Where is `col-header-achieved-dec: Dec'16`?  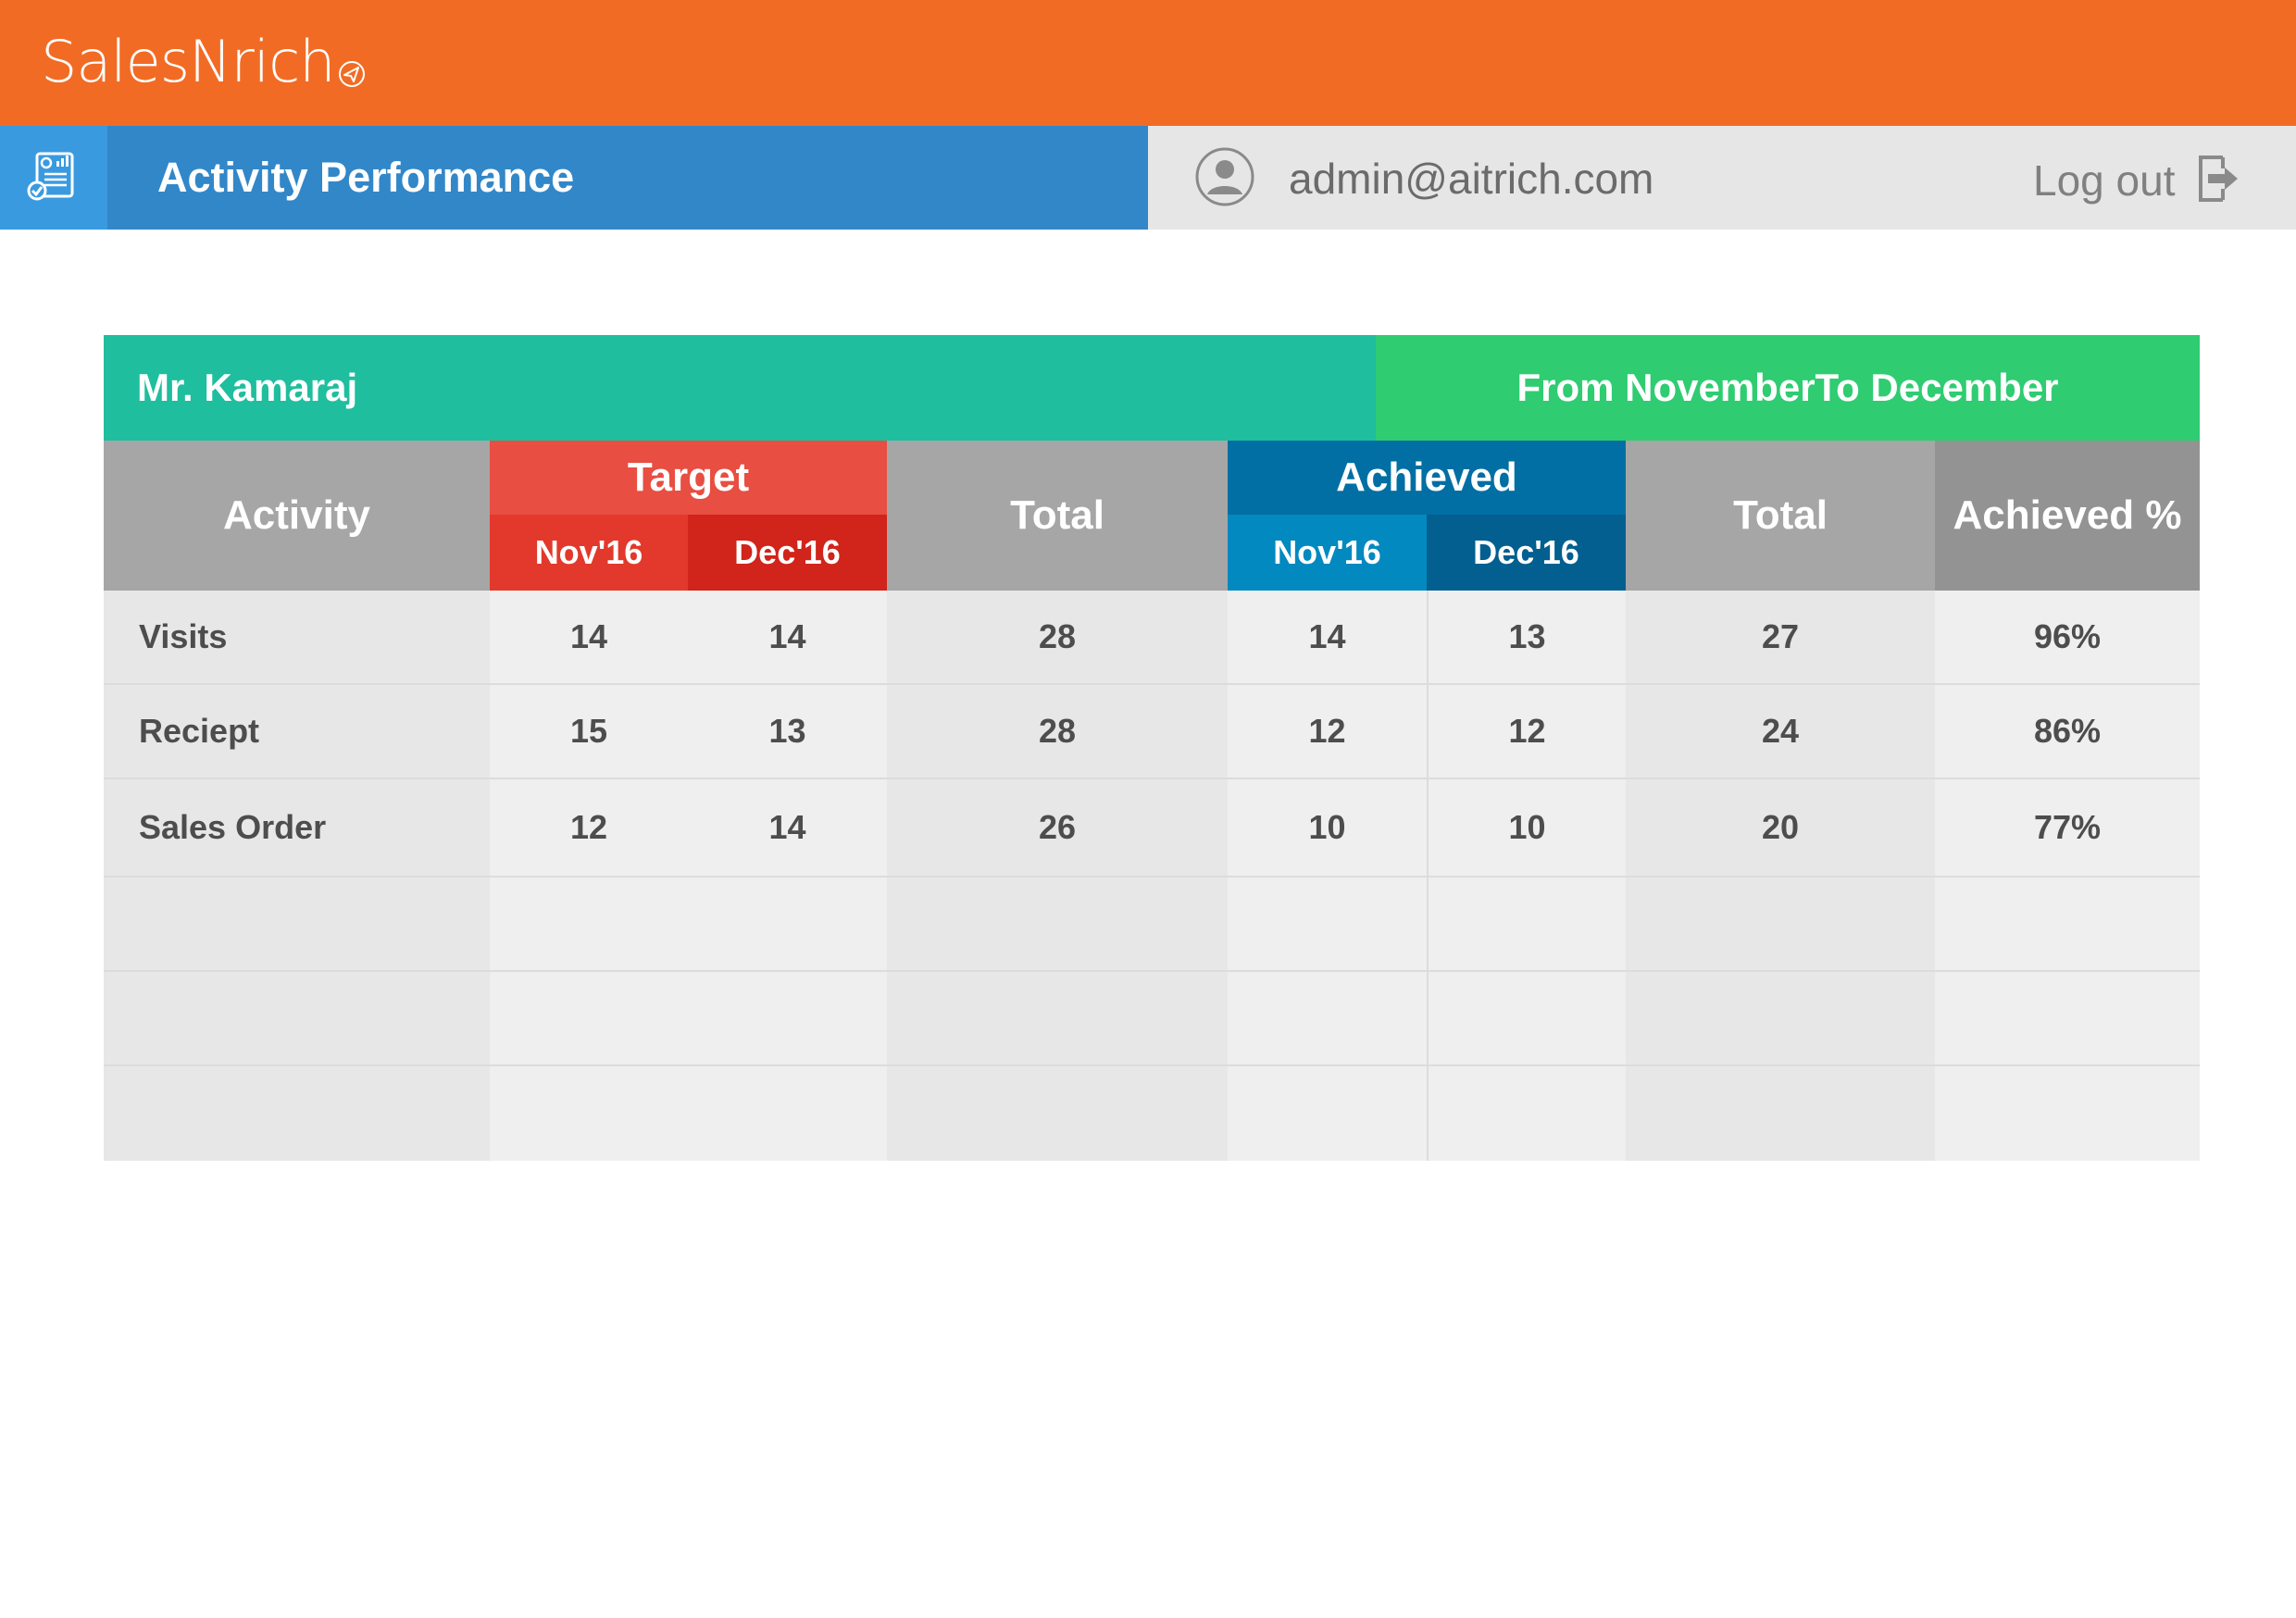
col-header-achieved-dec: Dec'16 is located at coordinates (1526, 553).